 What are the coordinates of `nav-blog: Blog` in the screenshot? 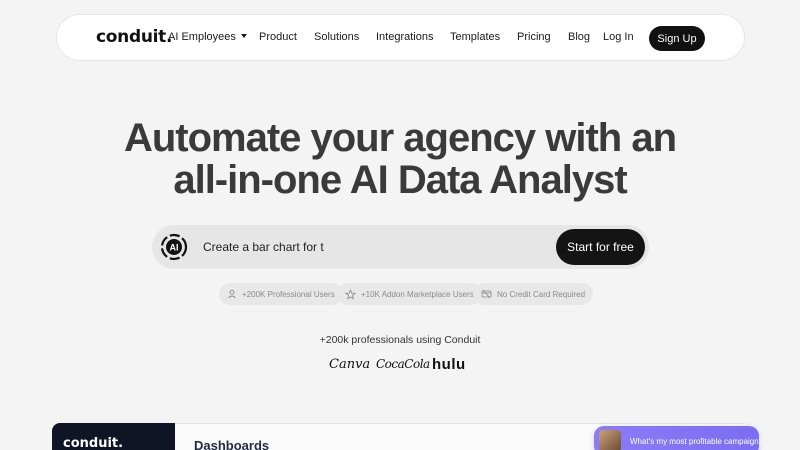 It's located at (579, 37).